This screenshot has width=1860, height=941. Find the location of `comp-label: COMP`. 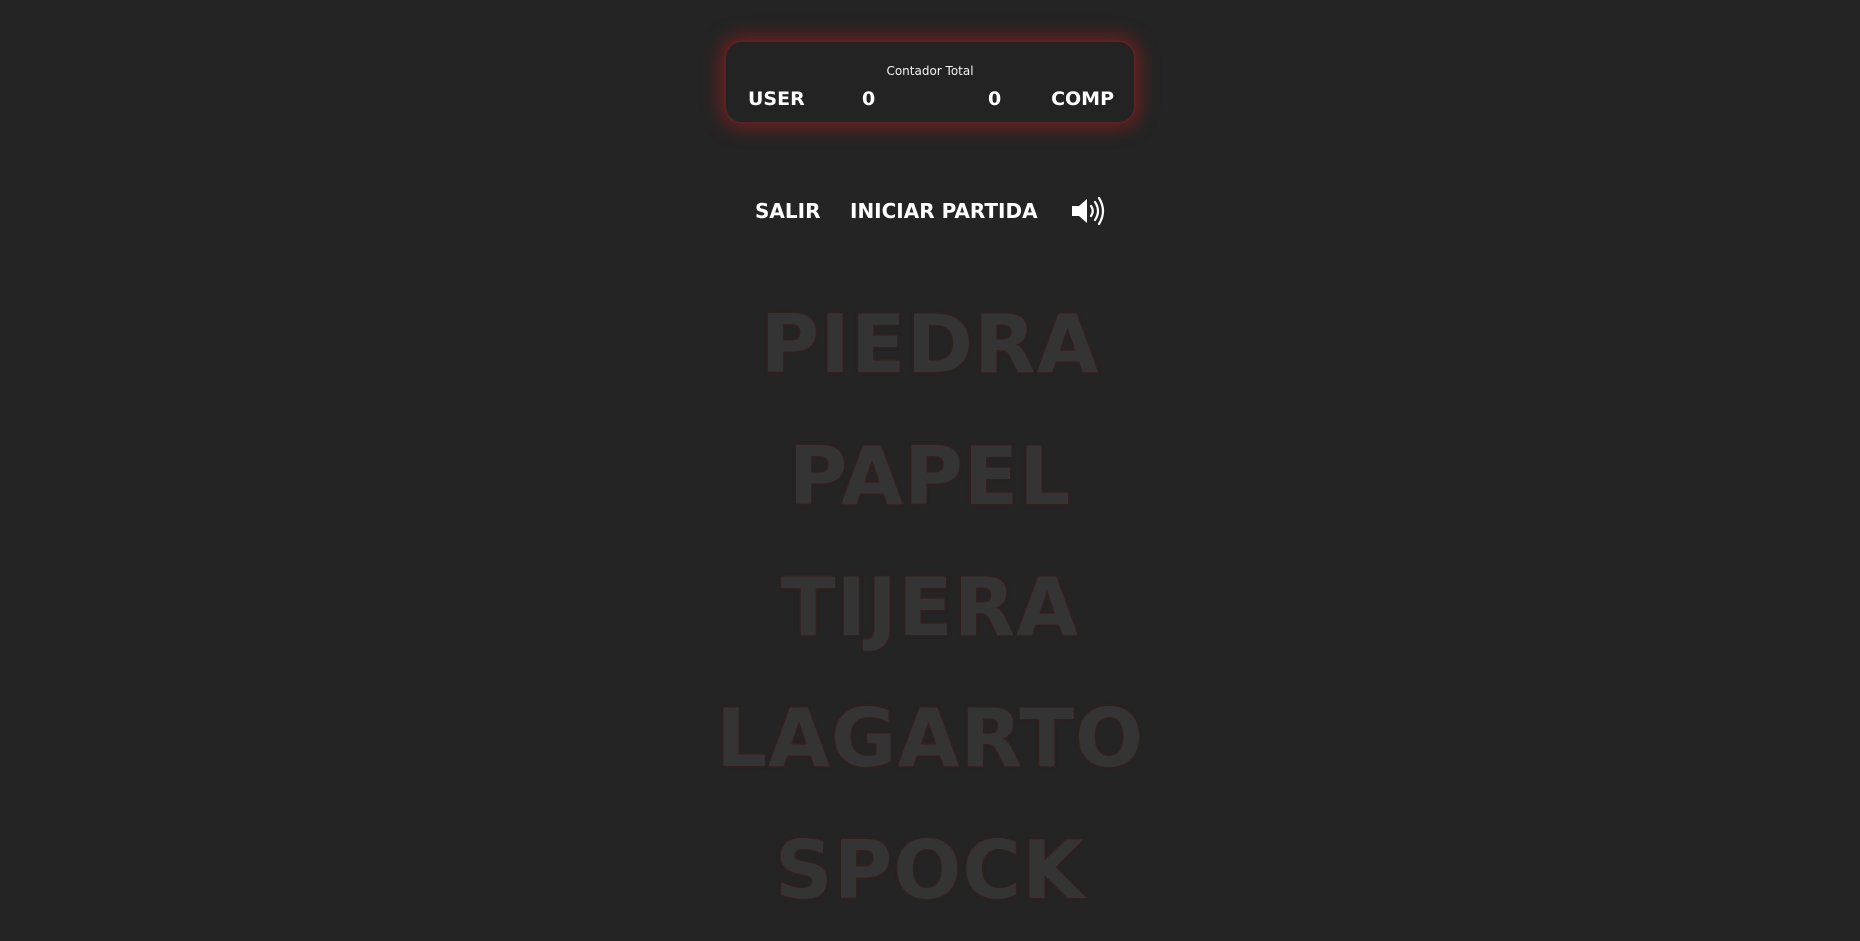

comp-label: COMP is located at coordinates (1082, 99).